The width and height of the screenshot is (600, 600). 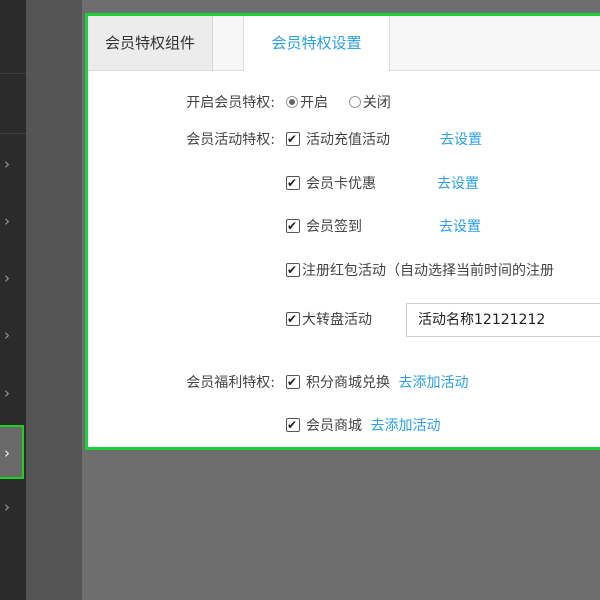 What do you see at coordinates (354, 102) in the screenshot?
I see `radio-close` at bounding box center [354, 102].